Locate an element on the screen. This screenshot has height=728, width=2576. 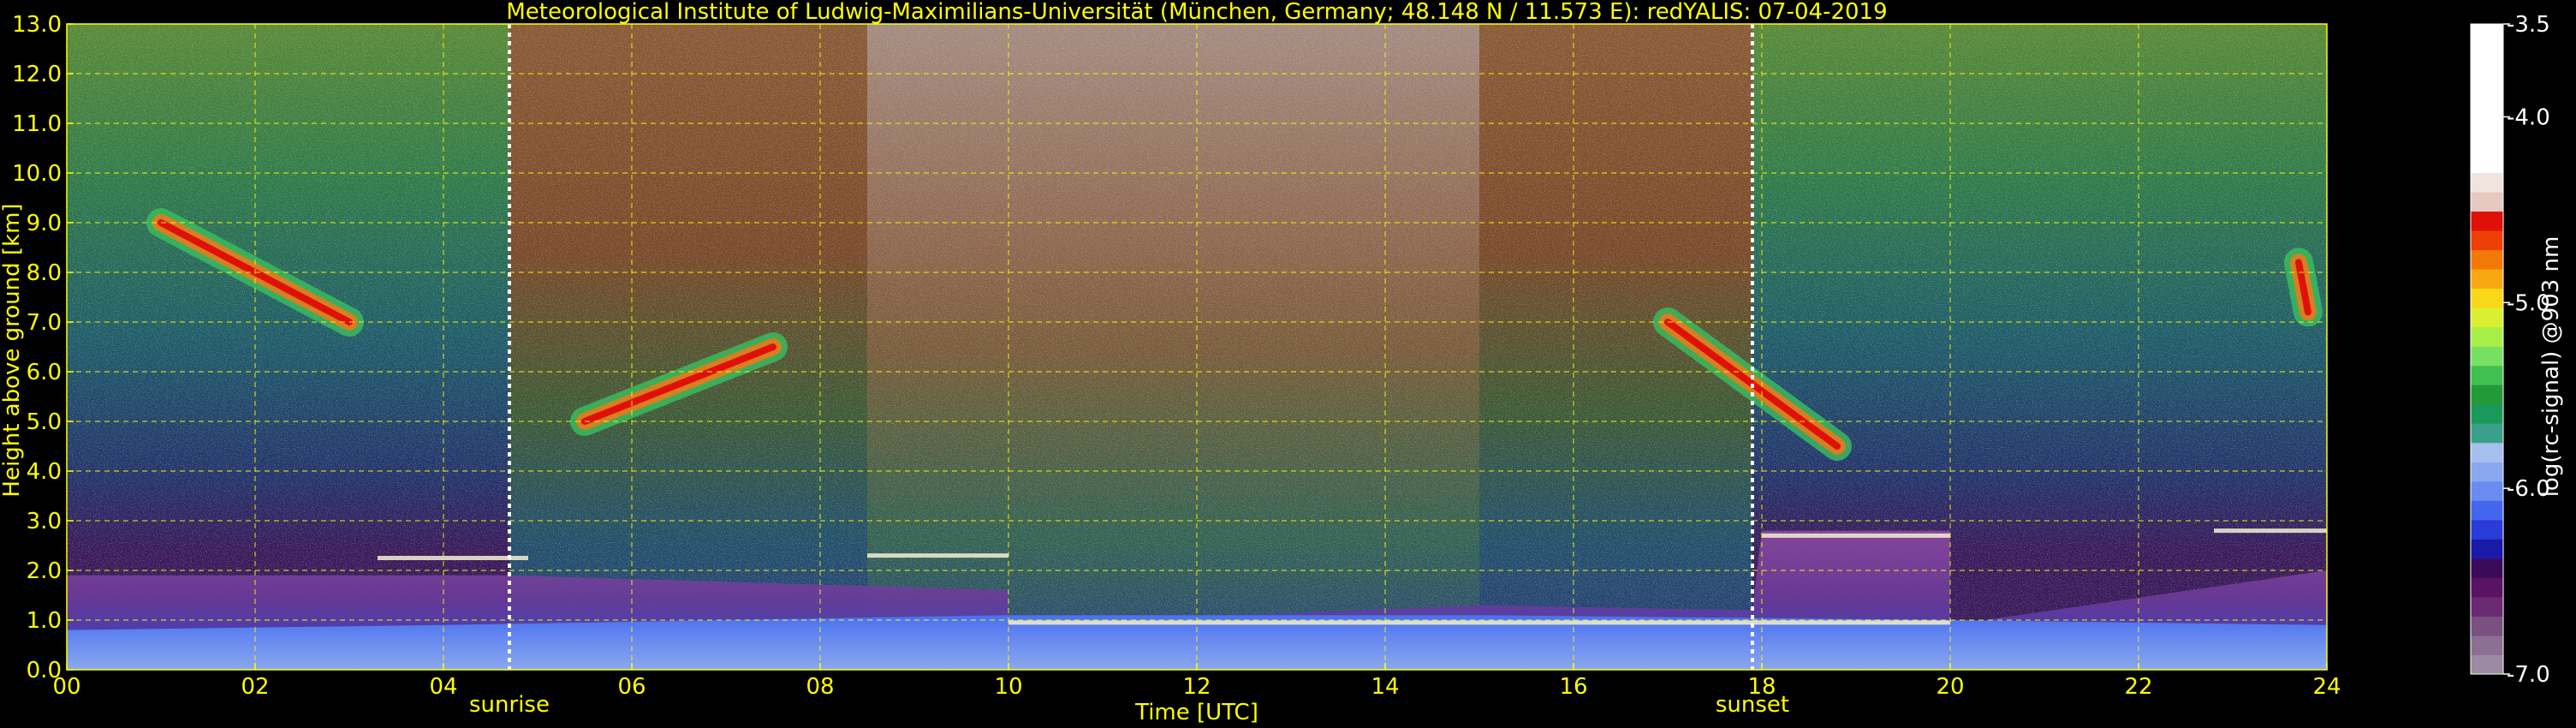
colorbar-tick-label-0: -3.5 is located at coordinates (2529, 25).